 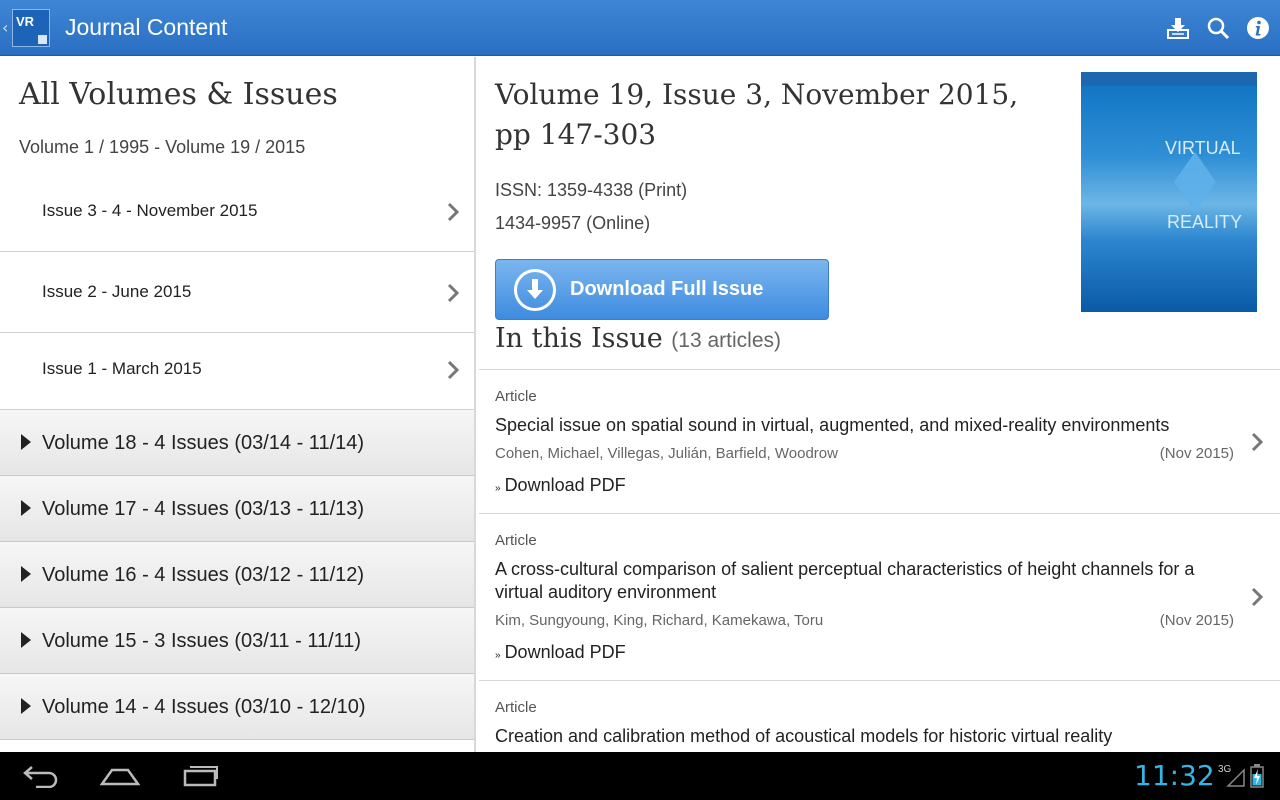 I want to click on volume-label: Volume 16 - 4 Issues (03/12 - 11/12), so click(x=203, y=575).